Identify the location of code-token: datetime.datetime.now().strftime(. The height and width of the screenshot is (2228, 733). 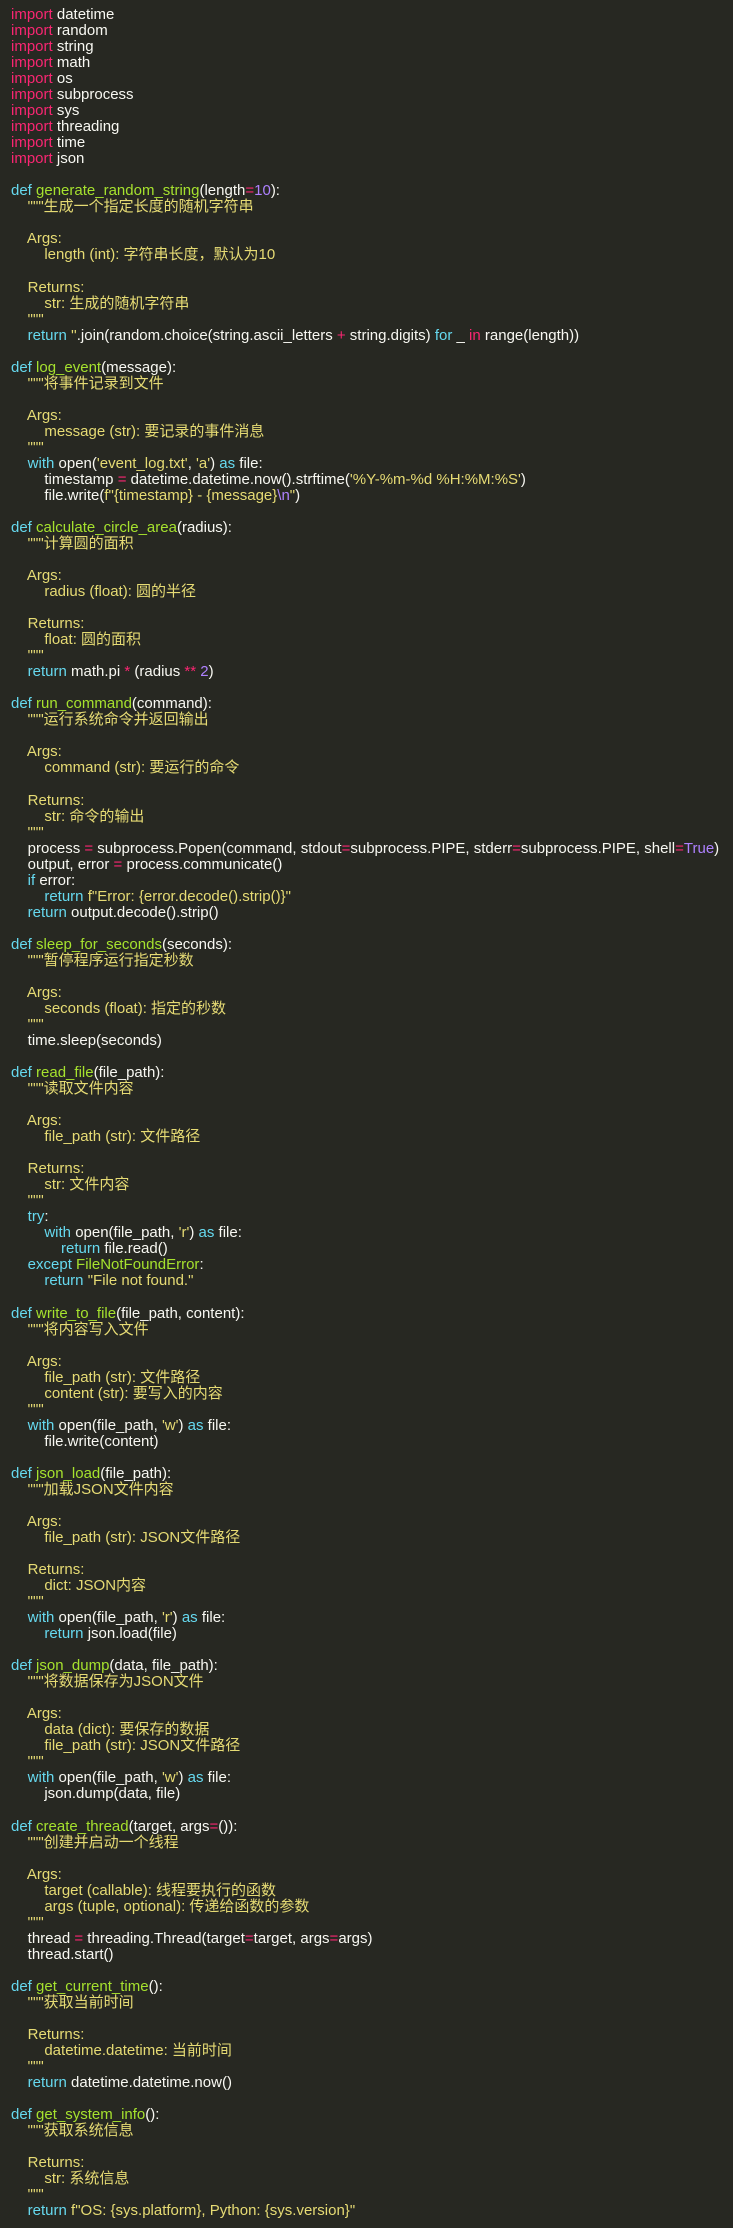
(238, 479).